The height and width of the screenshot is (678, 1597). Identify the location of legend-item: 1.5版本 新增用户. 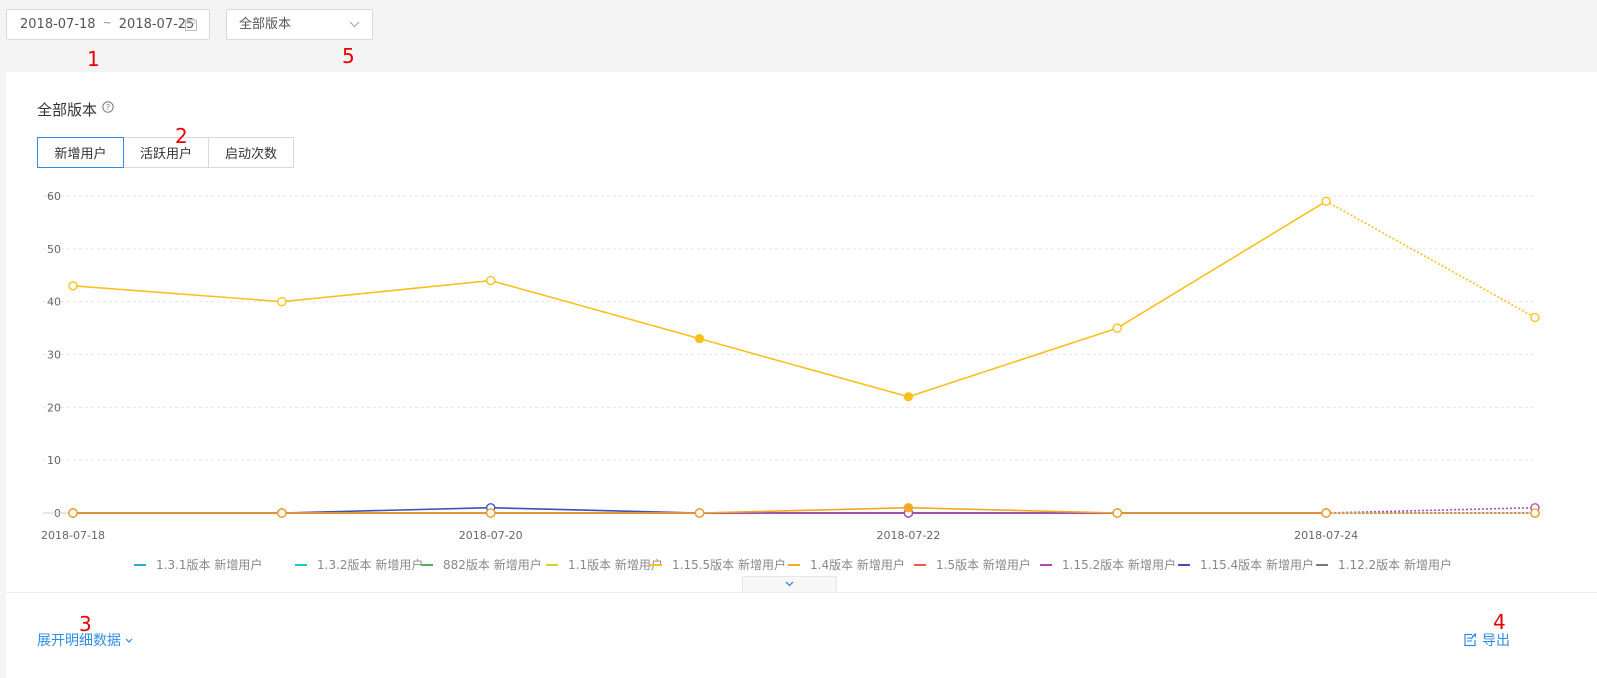
(972, 564).